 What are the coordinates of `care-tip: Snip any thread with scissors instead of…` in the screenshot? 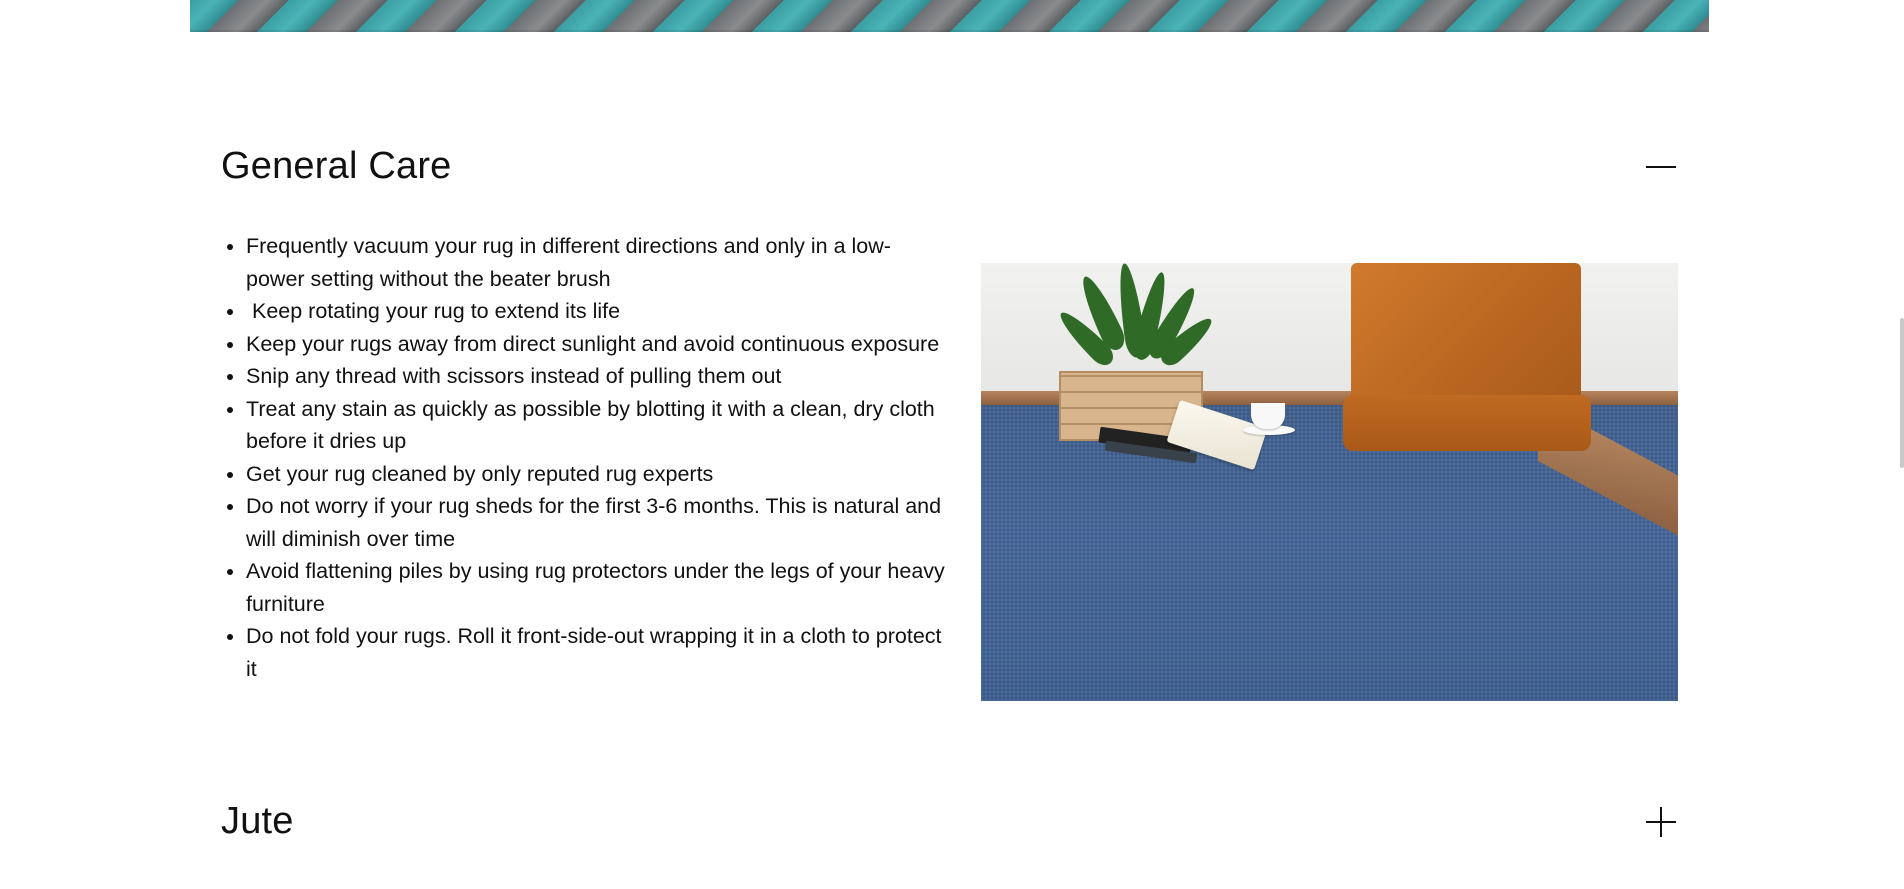 It's located at (596, 376).